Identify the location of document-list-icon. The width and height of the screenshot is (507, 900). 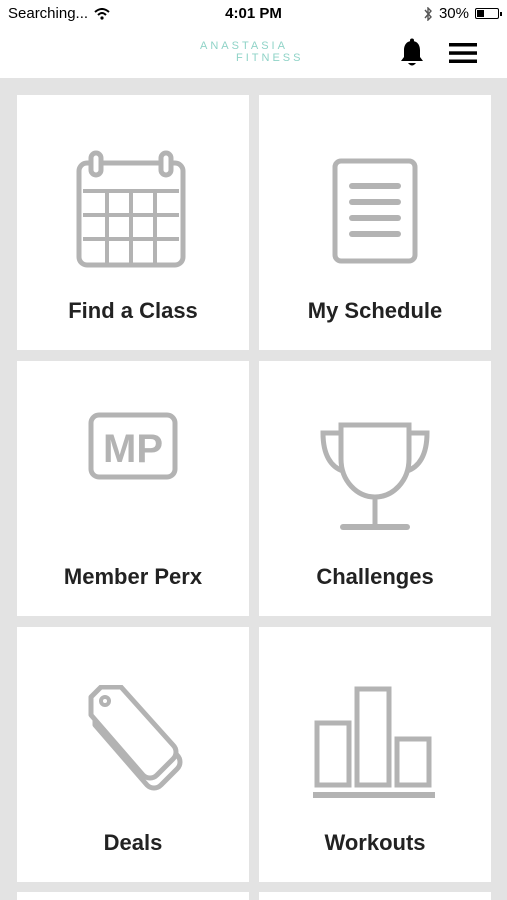
(375, 211).